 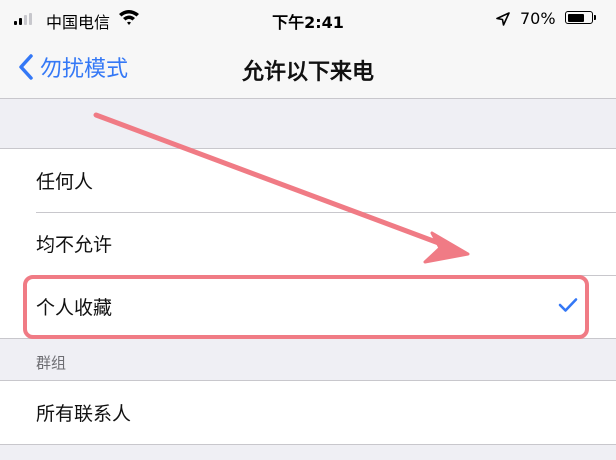 I want to click on page-title: 允许以下来电, so click(x=307, y=72).